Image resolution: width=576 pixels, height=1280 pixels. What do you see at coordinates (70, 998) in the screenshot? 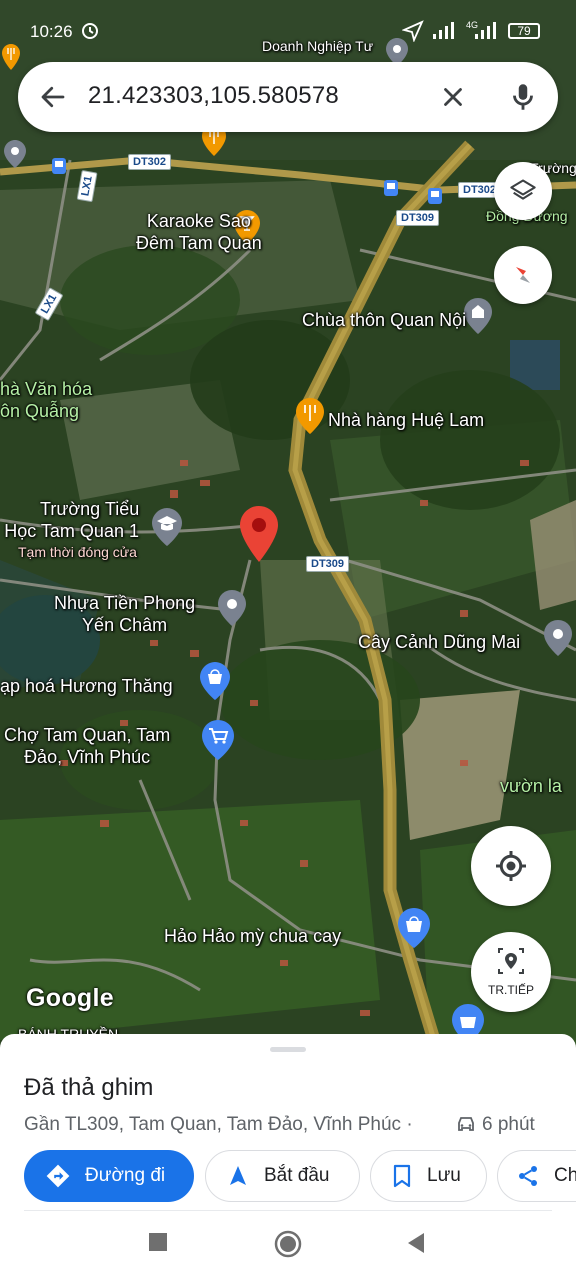
I see `google-attribution: Google` at bounding box center [70, 998].